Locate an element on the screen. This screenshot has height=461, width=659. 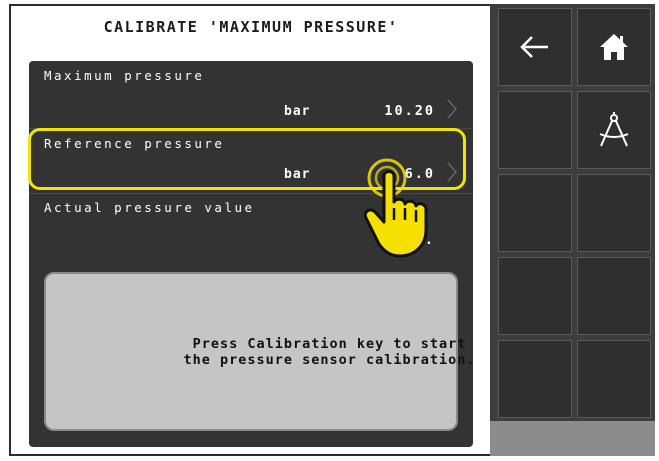
hand-pointer-icon is located at coordinates (395, 208).